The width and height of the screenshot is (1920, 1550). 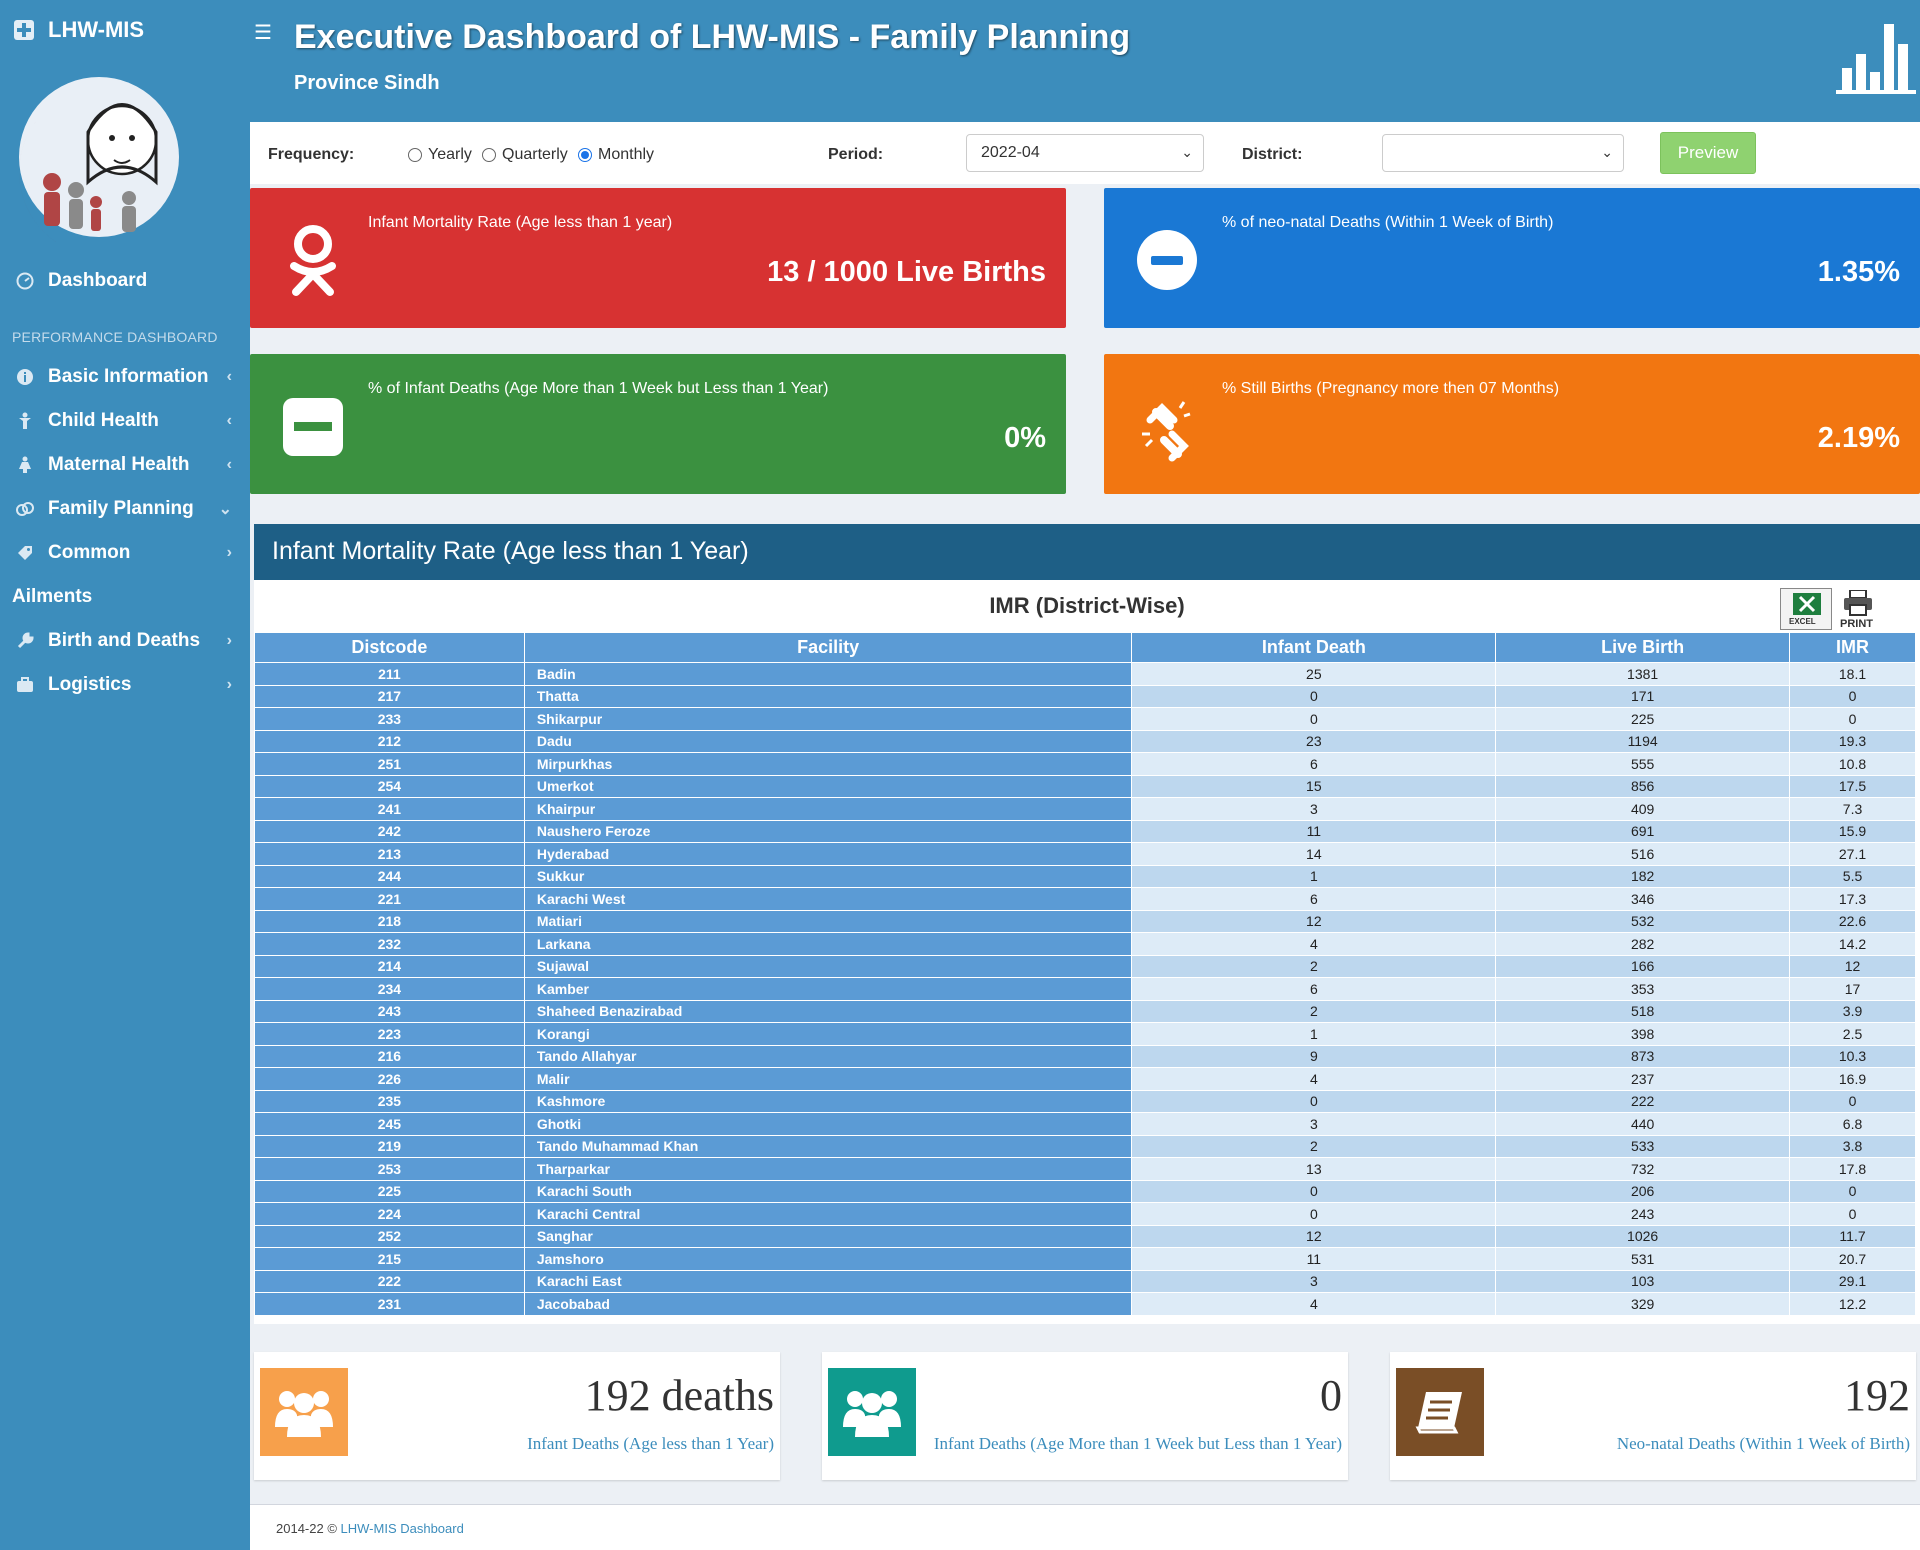 I want to click on table-cell: 6, so click(x=1314, y=899).